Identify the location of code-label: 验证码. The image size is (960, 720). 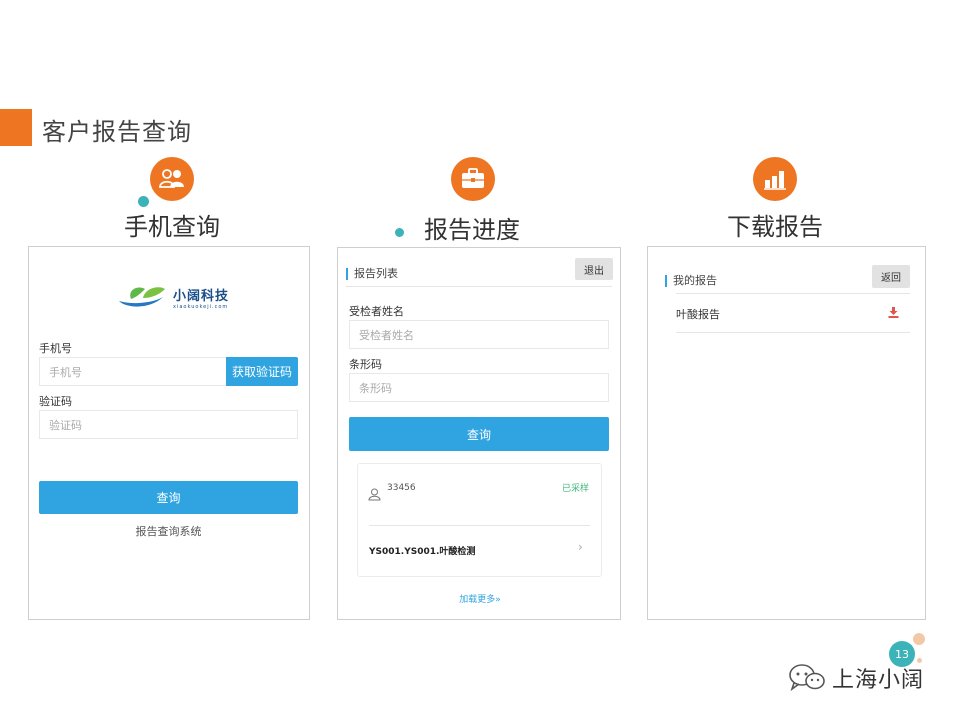
(55, 401).